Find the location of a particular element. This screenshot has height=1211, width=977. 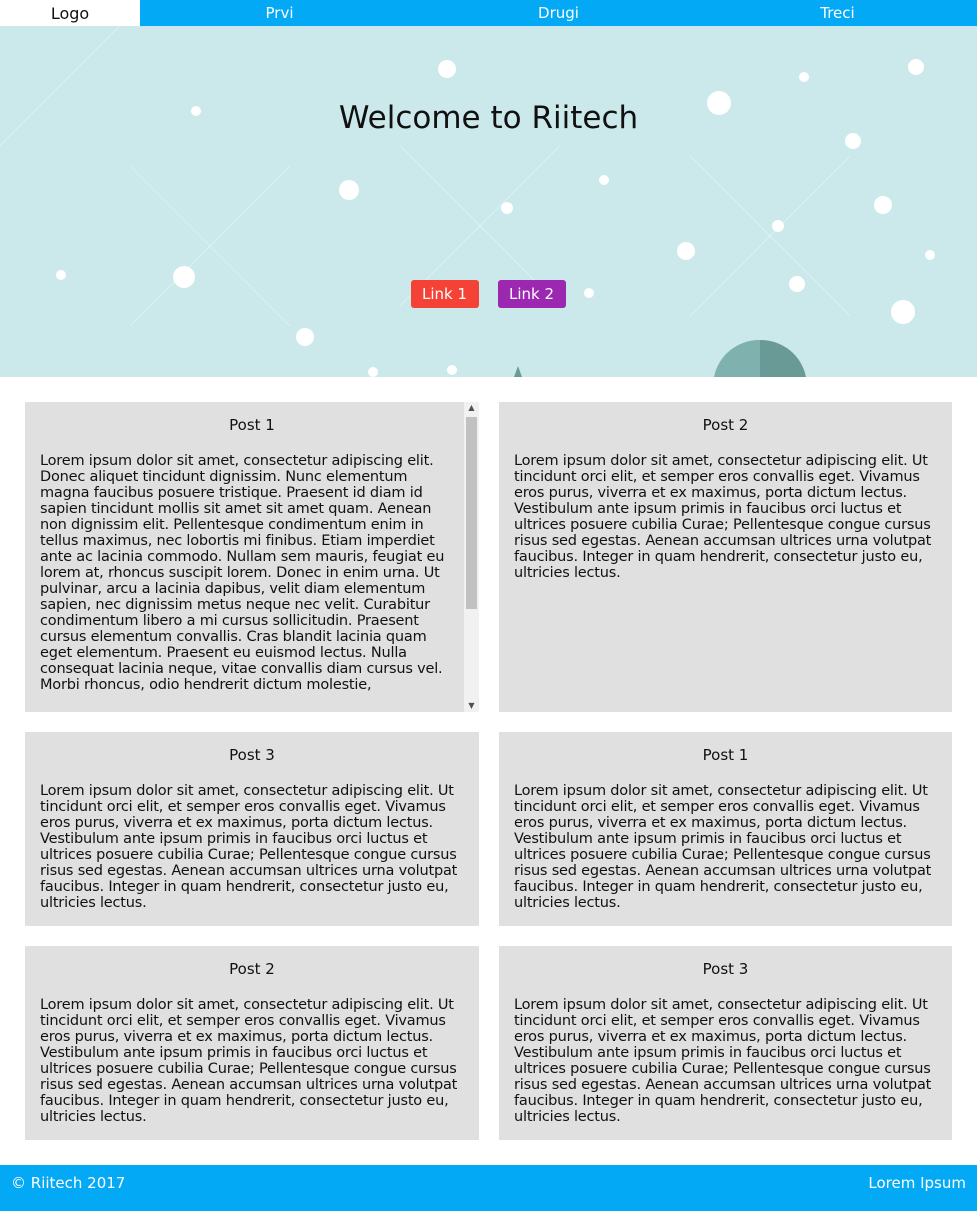

top-nav: Logo Prvi Drugi Treci is located at coordinates (488, 13).